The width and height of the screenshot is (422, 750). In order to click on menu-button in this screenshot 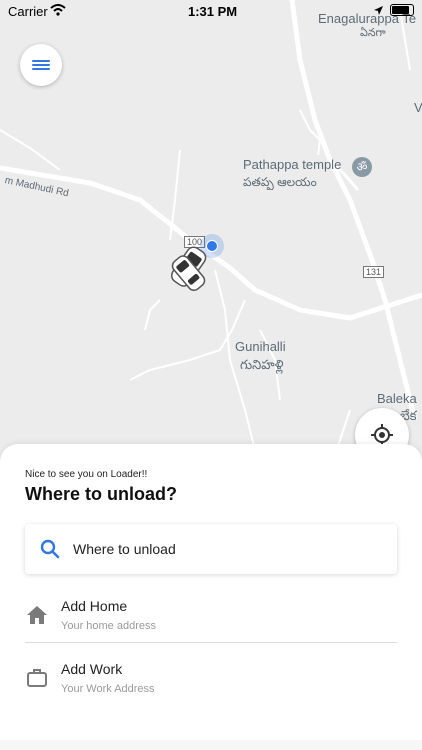, I will do `click(41, 65)`.